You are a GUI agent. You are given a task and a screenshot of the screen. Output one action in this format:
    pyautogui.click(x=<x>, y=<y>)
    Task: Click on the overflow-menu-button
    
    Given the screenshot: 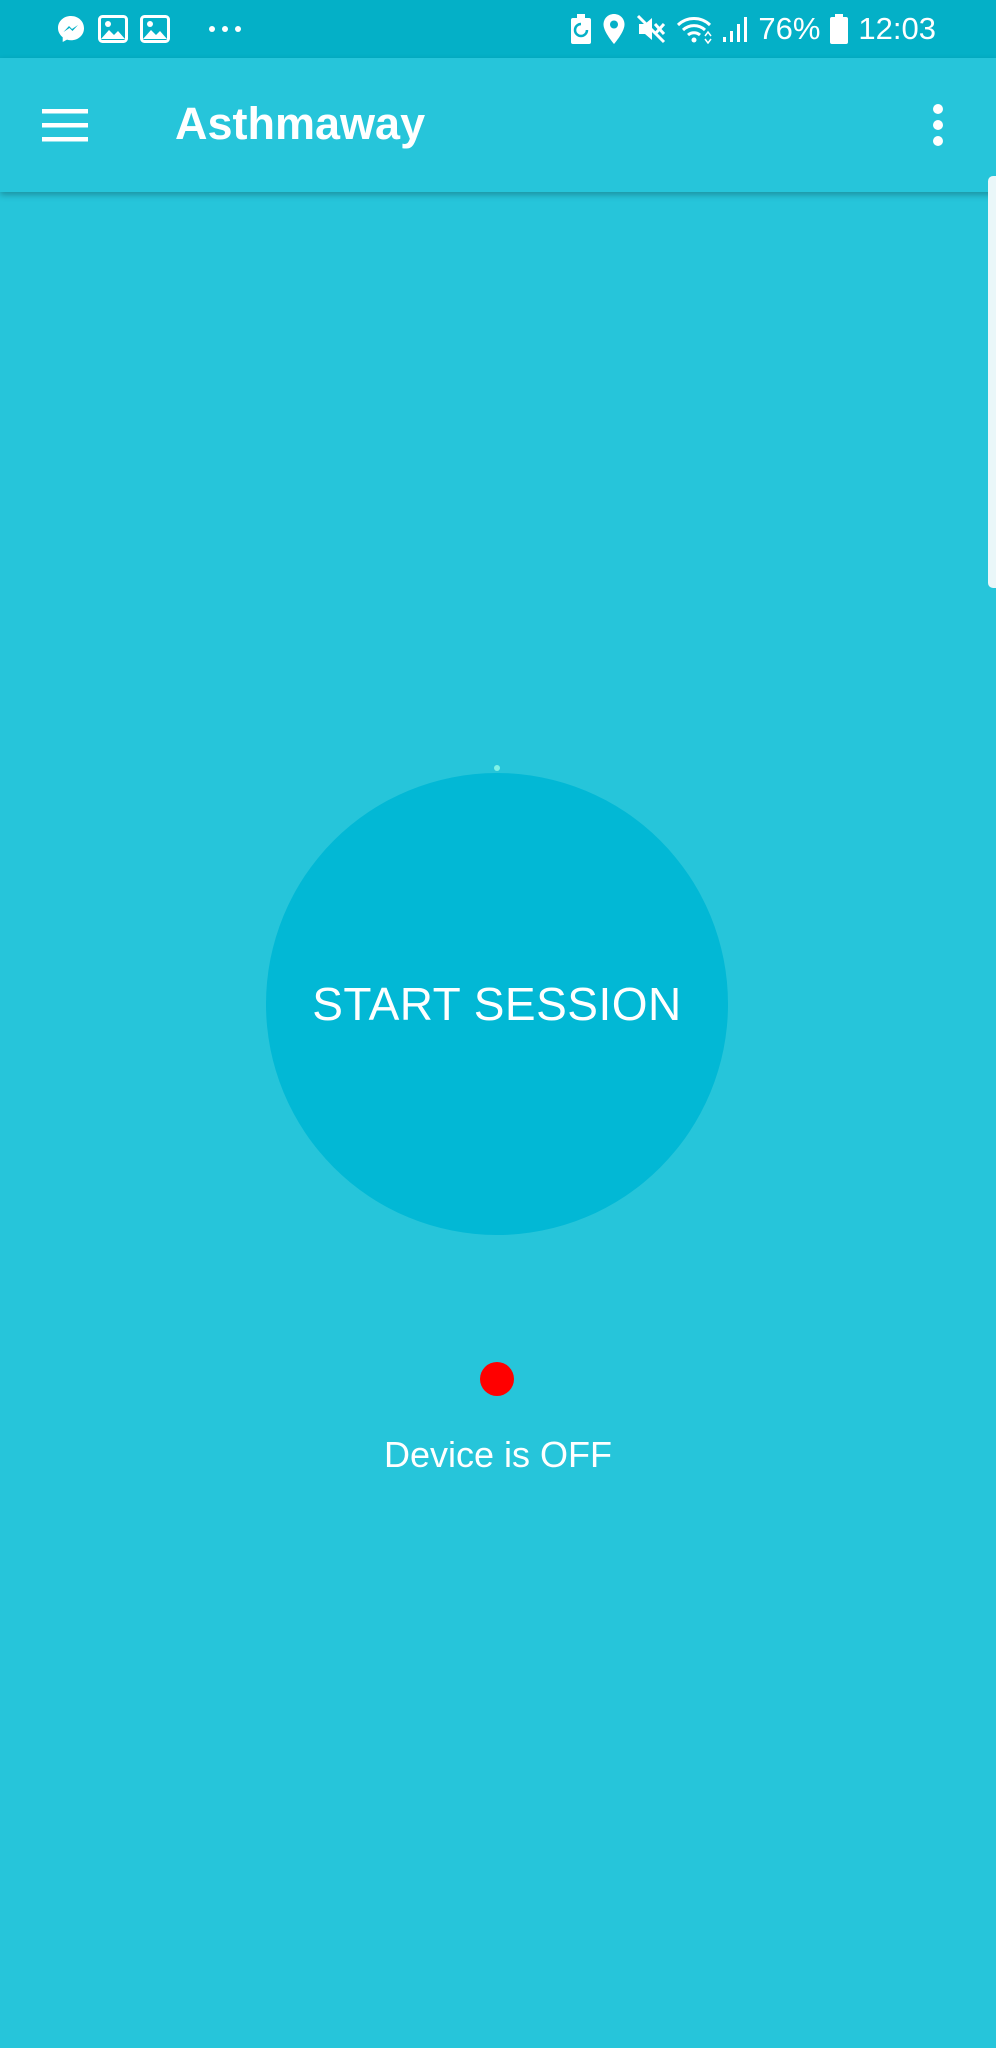 What is the action you would take?
    pyautogui.click(x=938, y=125)
    